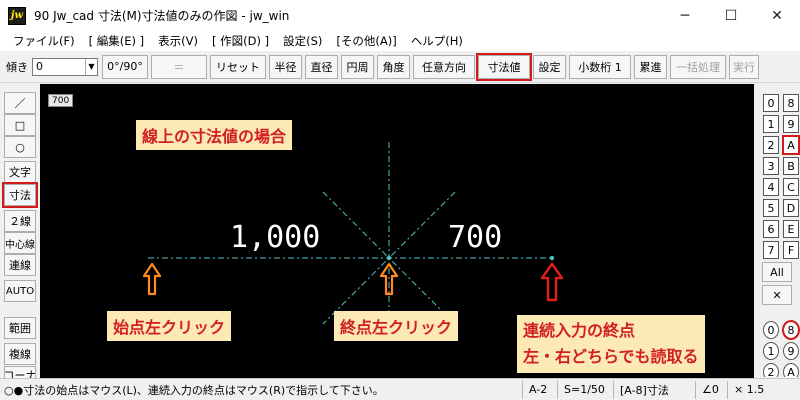 The width and height of the screenshot is (800, 400). What do you see at coordinates (791, 370) in the screenshot?
I see `layer-group-a-button: A` at bounding box center [791, 370].